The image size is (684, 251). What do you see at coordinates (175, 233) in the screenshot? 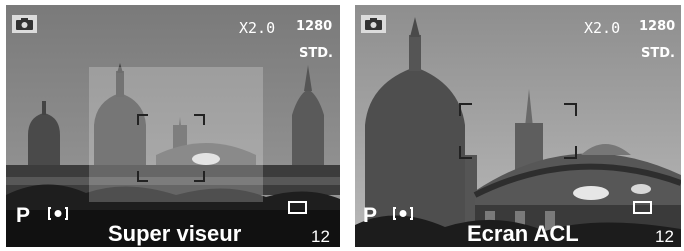
I see `screen-caption: Super viseur` at bounding box center [175, 233].